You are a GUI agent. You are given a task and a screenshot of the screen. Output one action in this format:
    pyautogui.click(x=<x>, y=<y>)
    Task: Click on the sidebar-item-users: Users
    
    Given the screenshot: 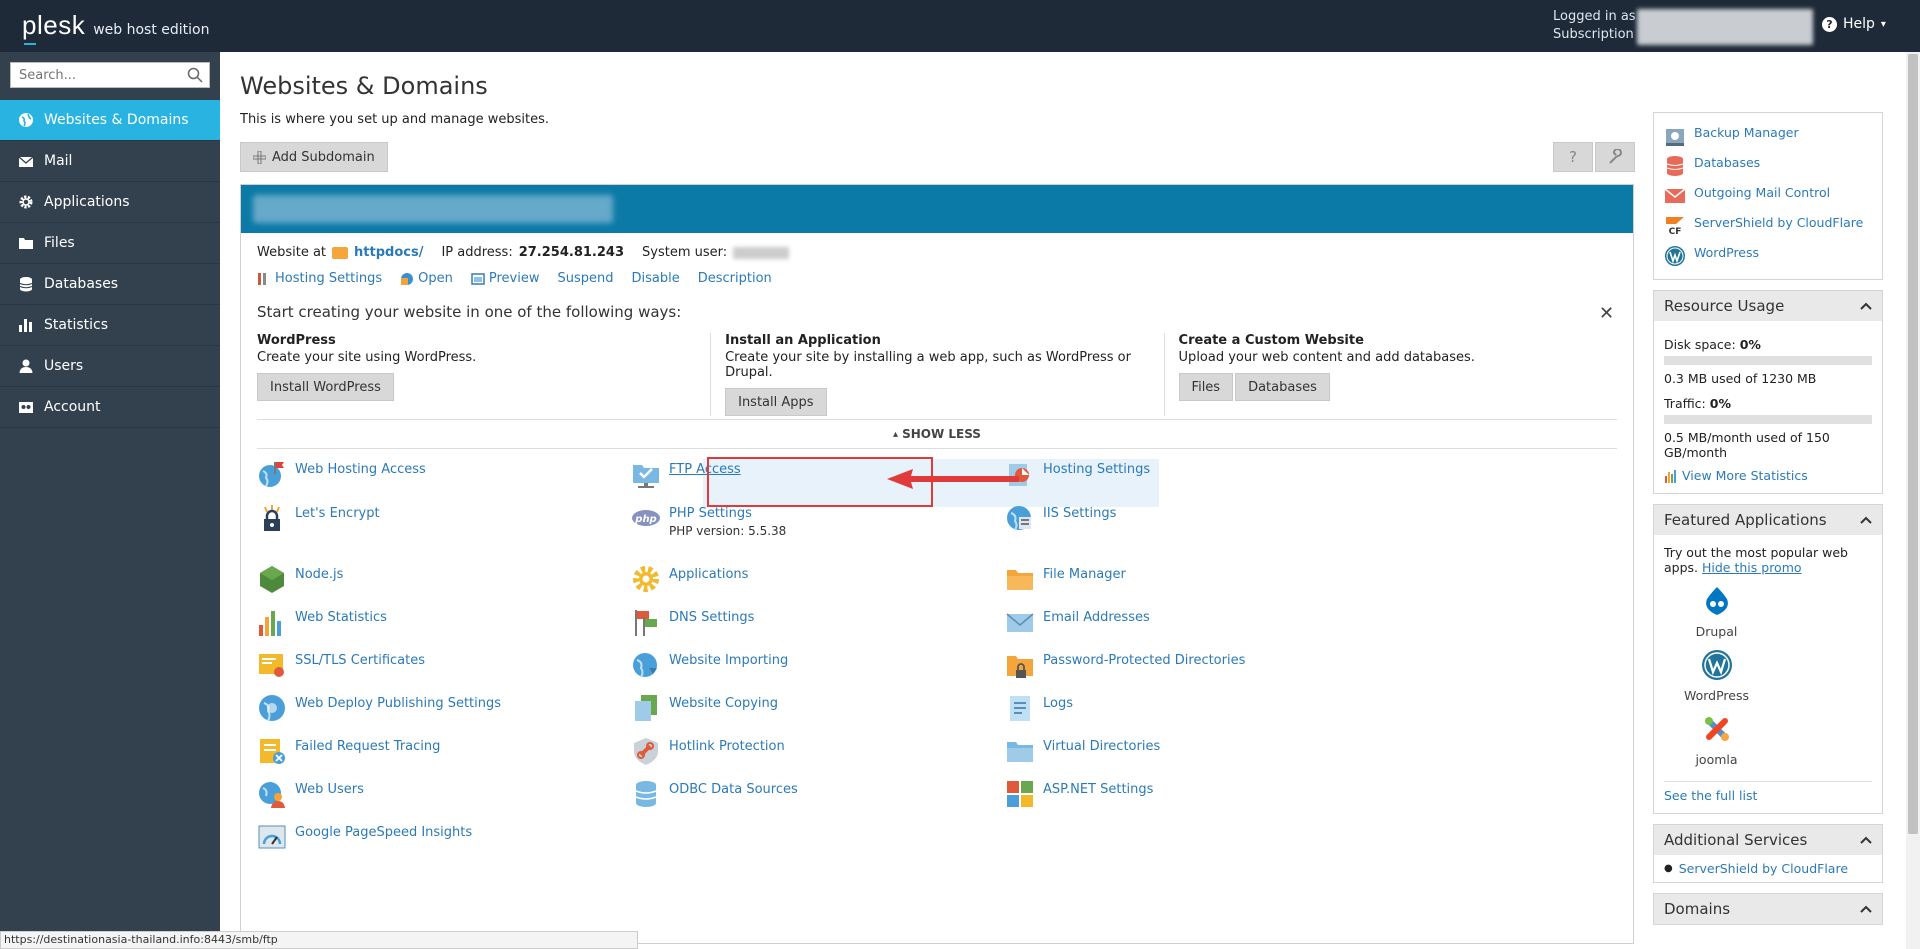 What is the action you would take?
    pyautogui.click(x=110, y=366)
    